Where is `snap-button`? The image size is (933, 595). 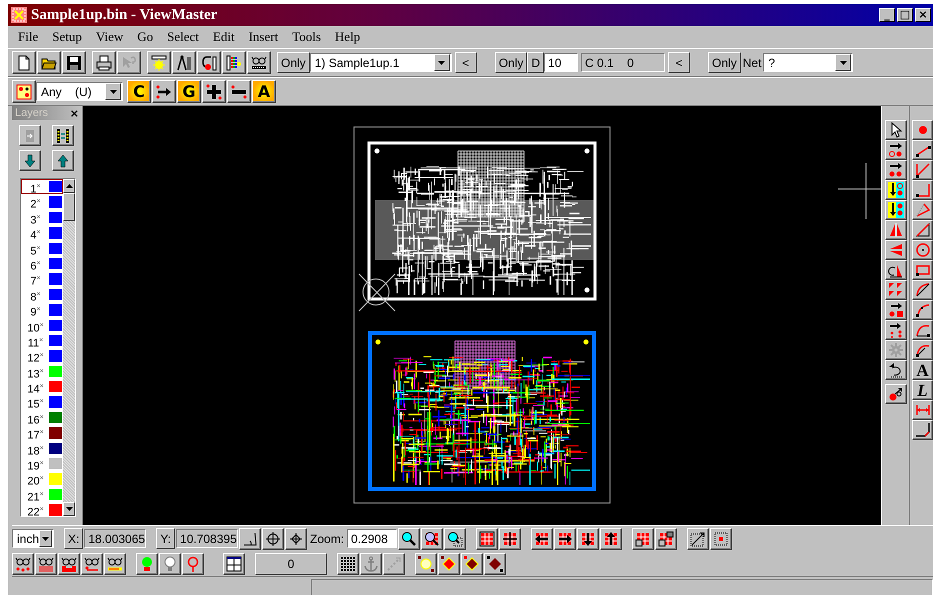 snap-button is located at coordinates (273, 539).